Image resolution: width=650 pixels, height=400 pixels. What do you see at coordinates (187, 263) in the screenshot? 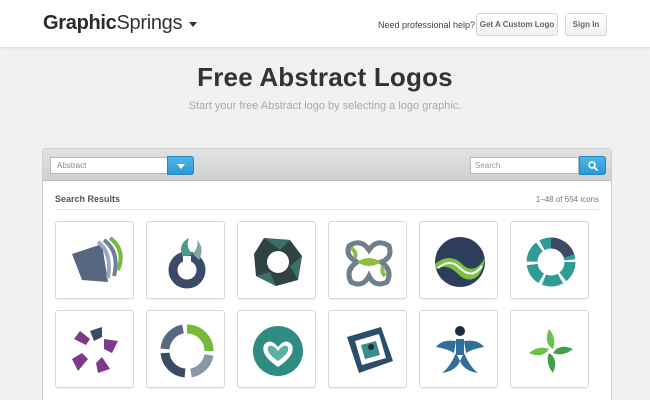
I see `flame-ring-logo-icon` at bounding box center [187, 263].